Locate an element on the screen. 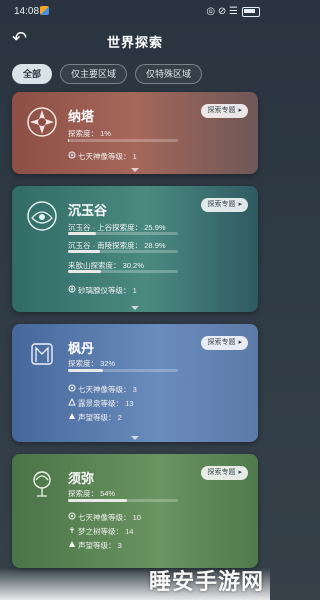 The image size is (320, 600). region-name: 须弥 is located at coordinates (81, 478).